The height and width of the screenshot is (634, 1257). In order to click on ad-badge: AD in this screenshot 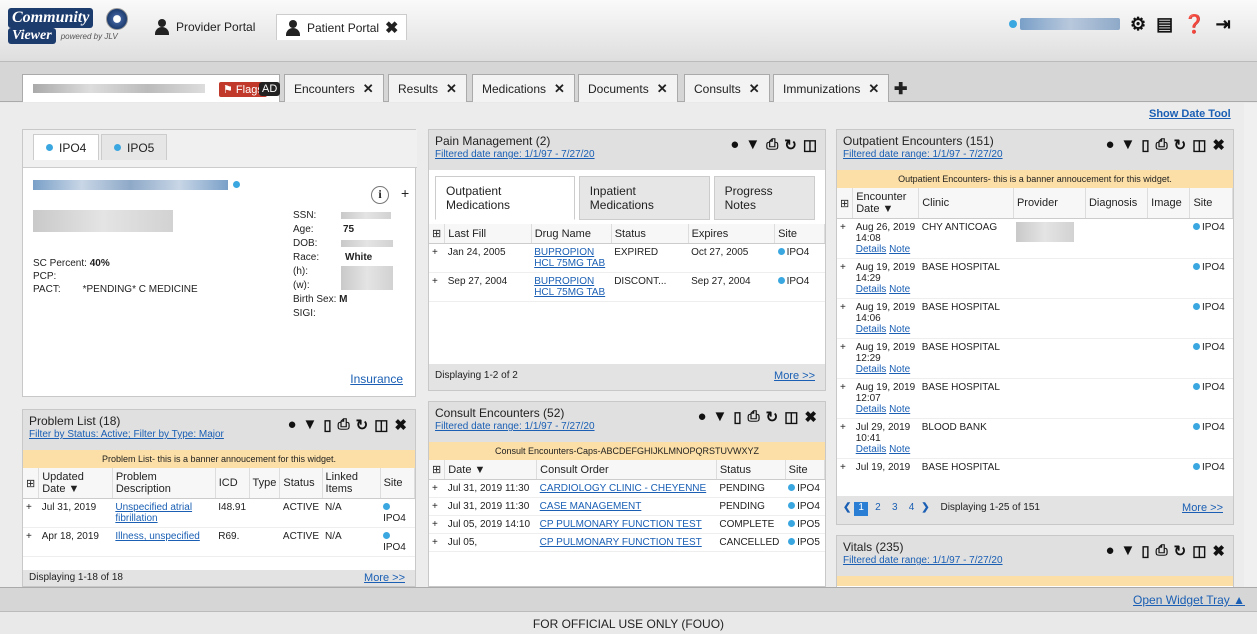, I will do `click(270, 89)`.